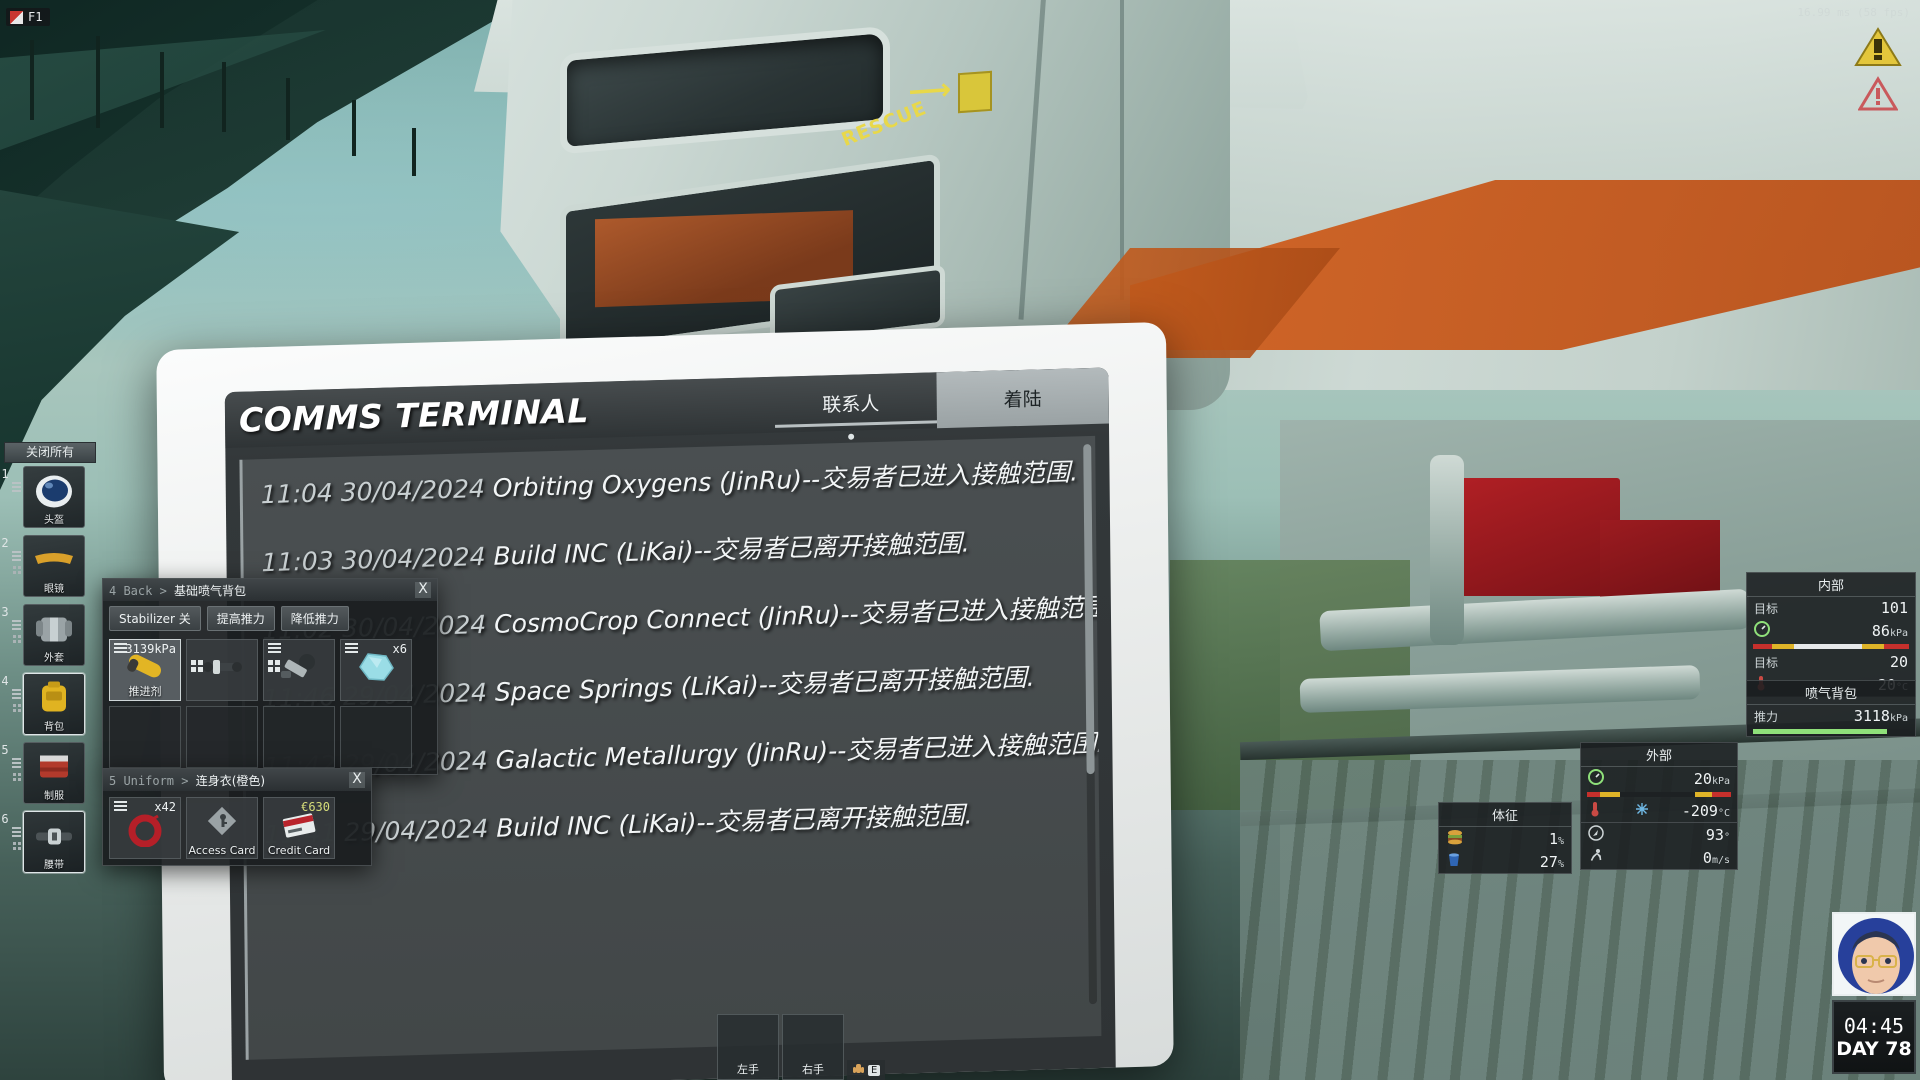 The width and height of the screenshot is (1920, 1080). Describe the element at coordinates (155, 618) in the screenshot. I see `stabilizer-toggle-button: Stabilizer 关` at that location.